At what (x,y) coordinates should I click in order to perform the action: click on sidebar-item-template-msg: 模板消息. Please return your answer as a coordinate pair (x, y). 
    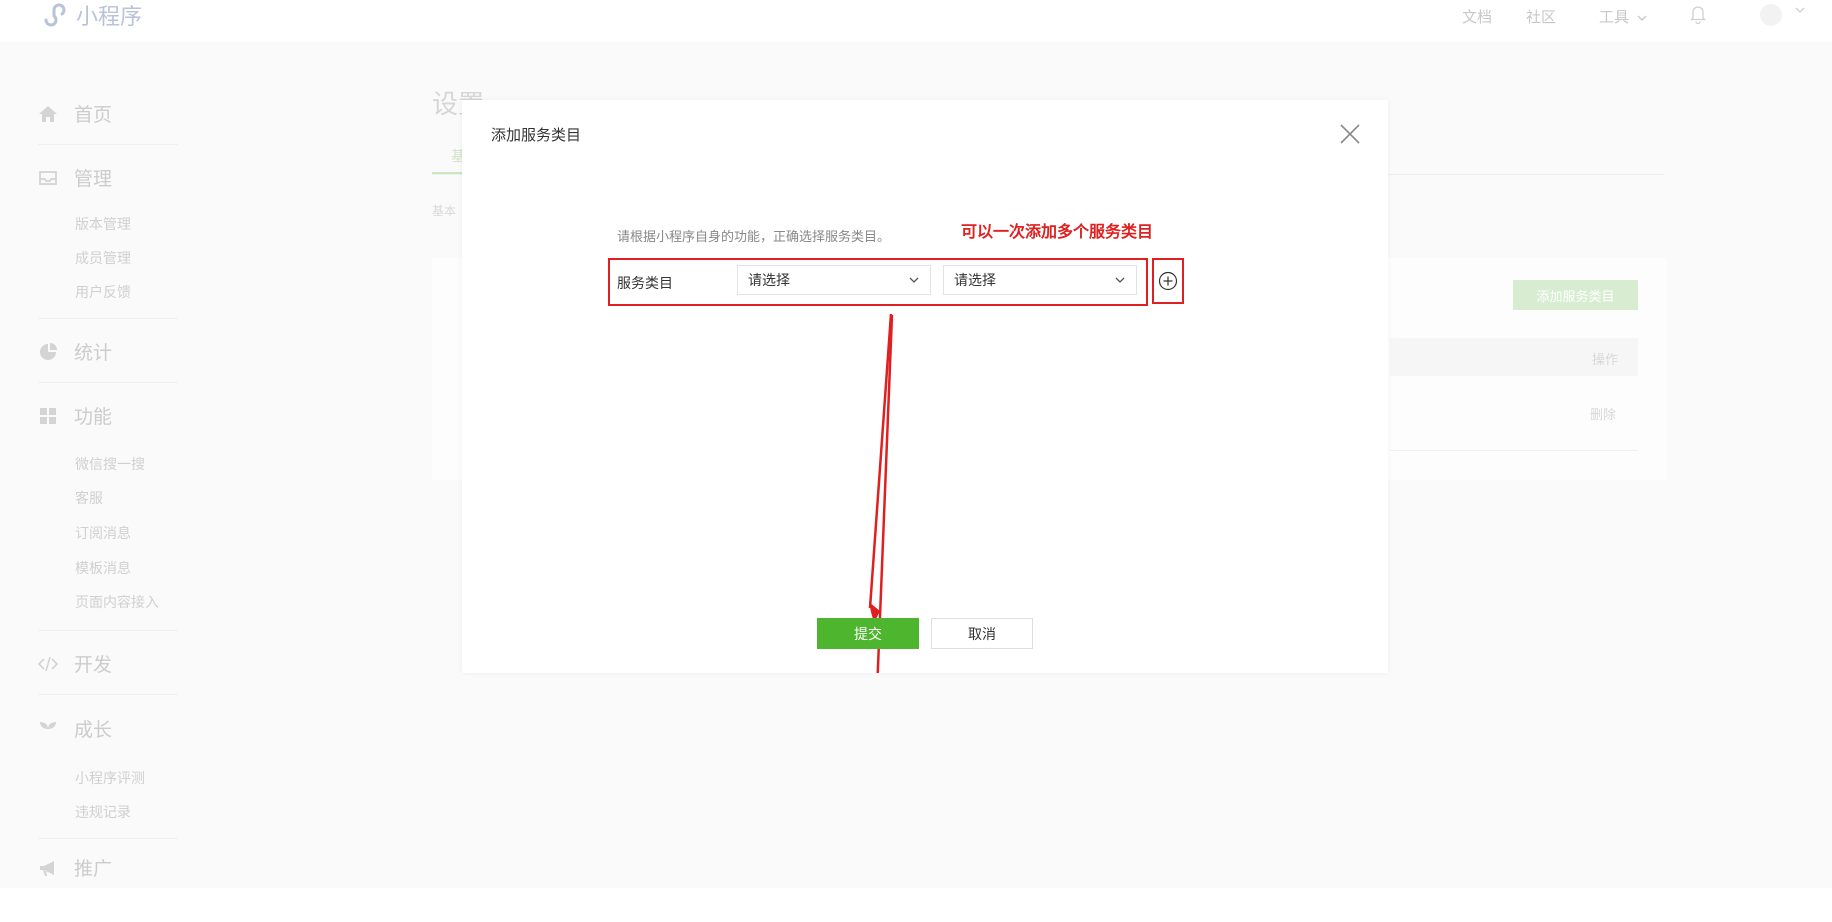
    Looking at the image, I should click on (103, 568).